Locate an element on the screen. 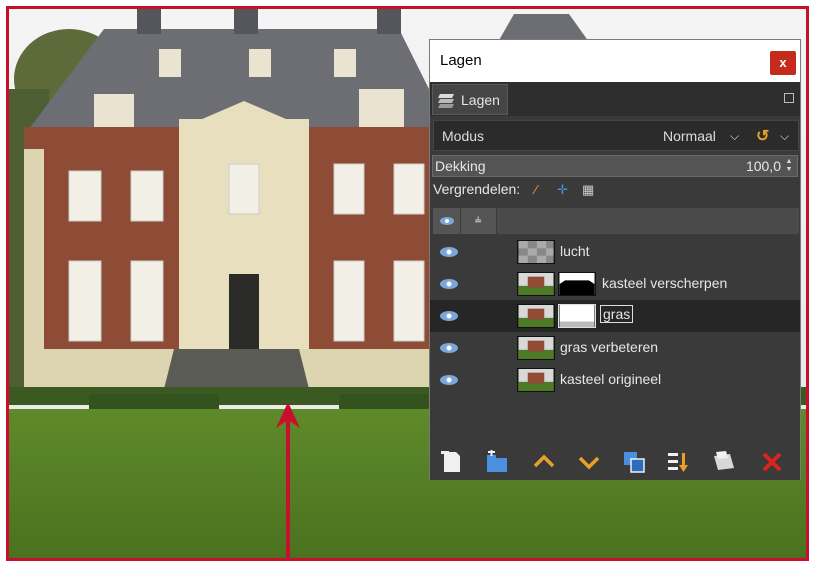  close-button: x is located at coordinates (783, 63).